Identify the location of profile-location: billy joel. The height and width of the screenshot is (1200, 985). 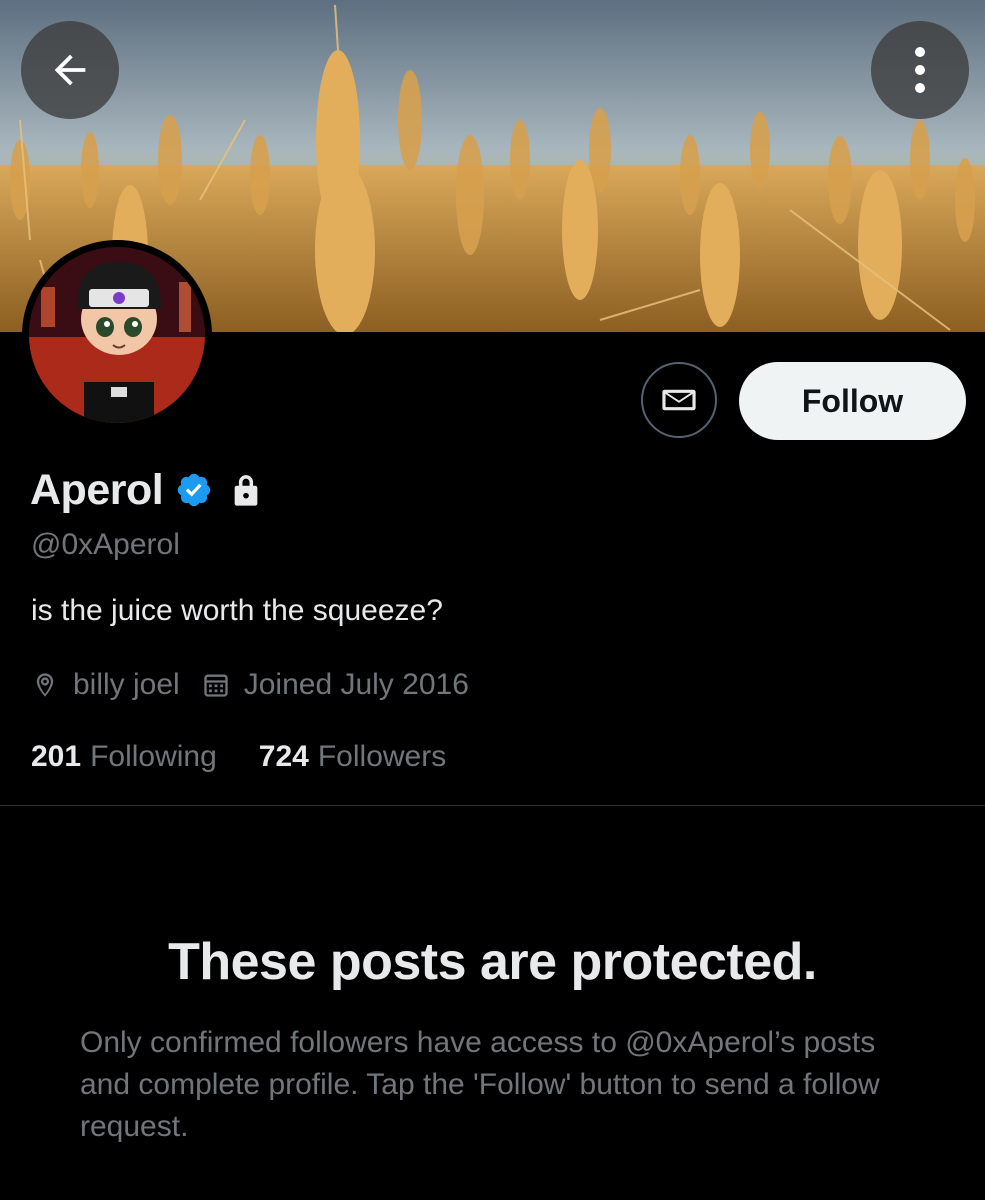
(105, 685).